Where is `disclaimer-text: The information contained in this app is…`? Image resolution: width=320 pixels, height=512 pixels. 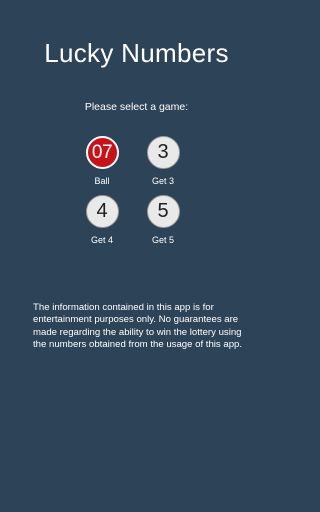 disclaimer-text: The information contained in this app is… is located at coordinates (138, 326).